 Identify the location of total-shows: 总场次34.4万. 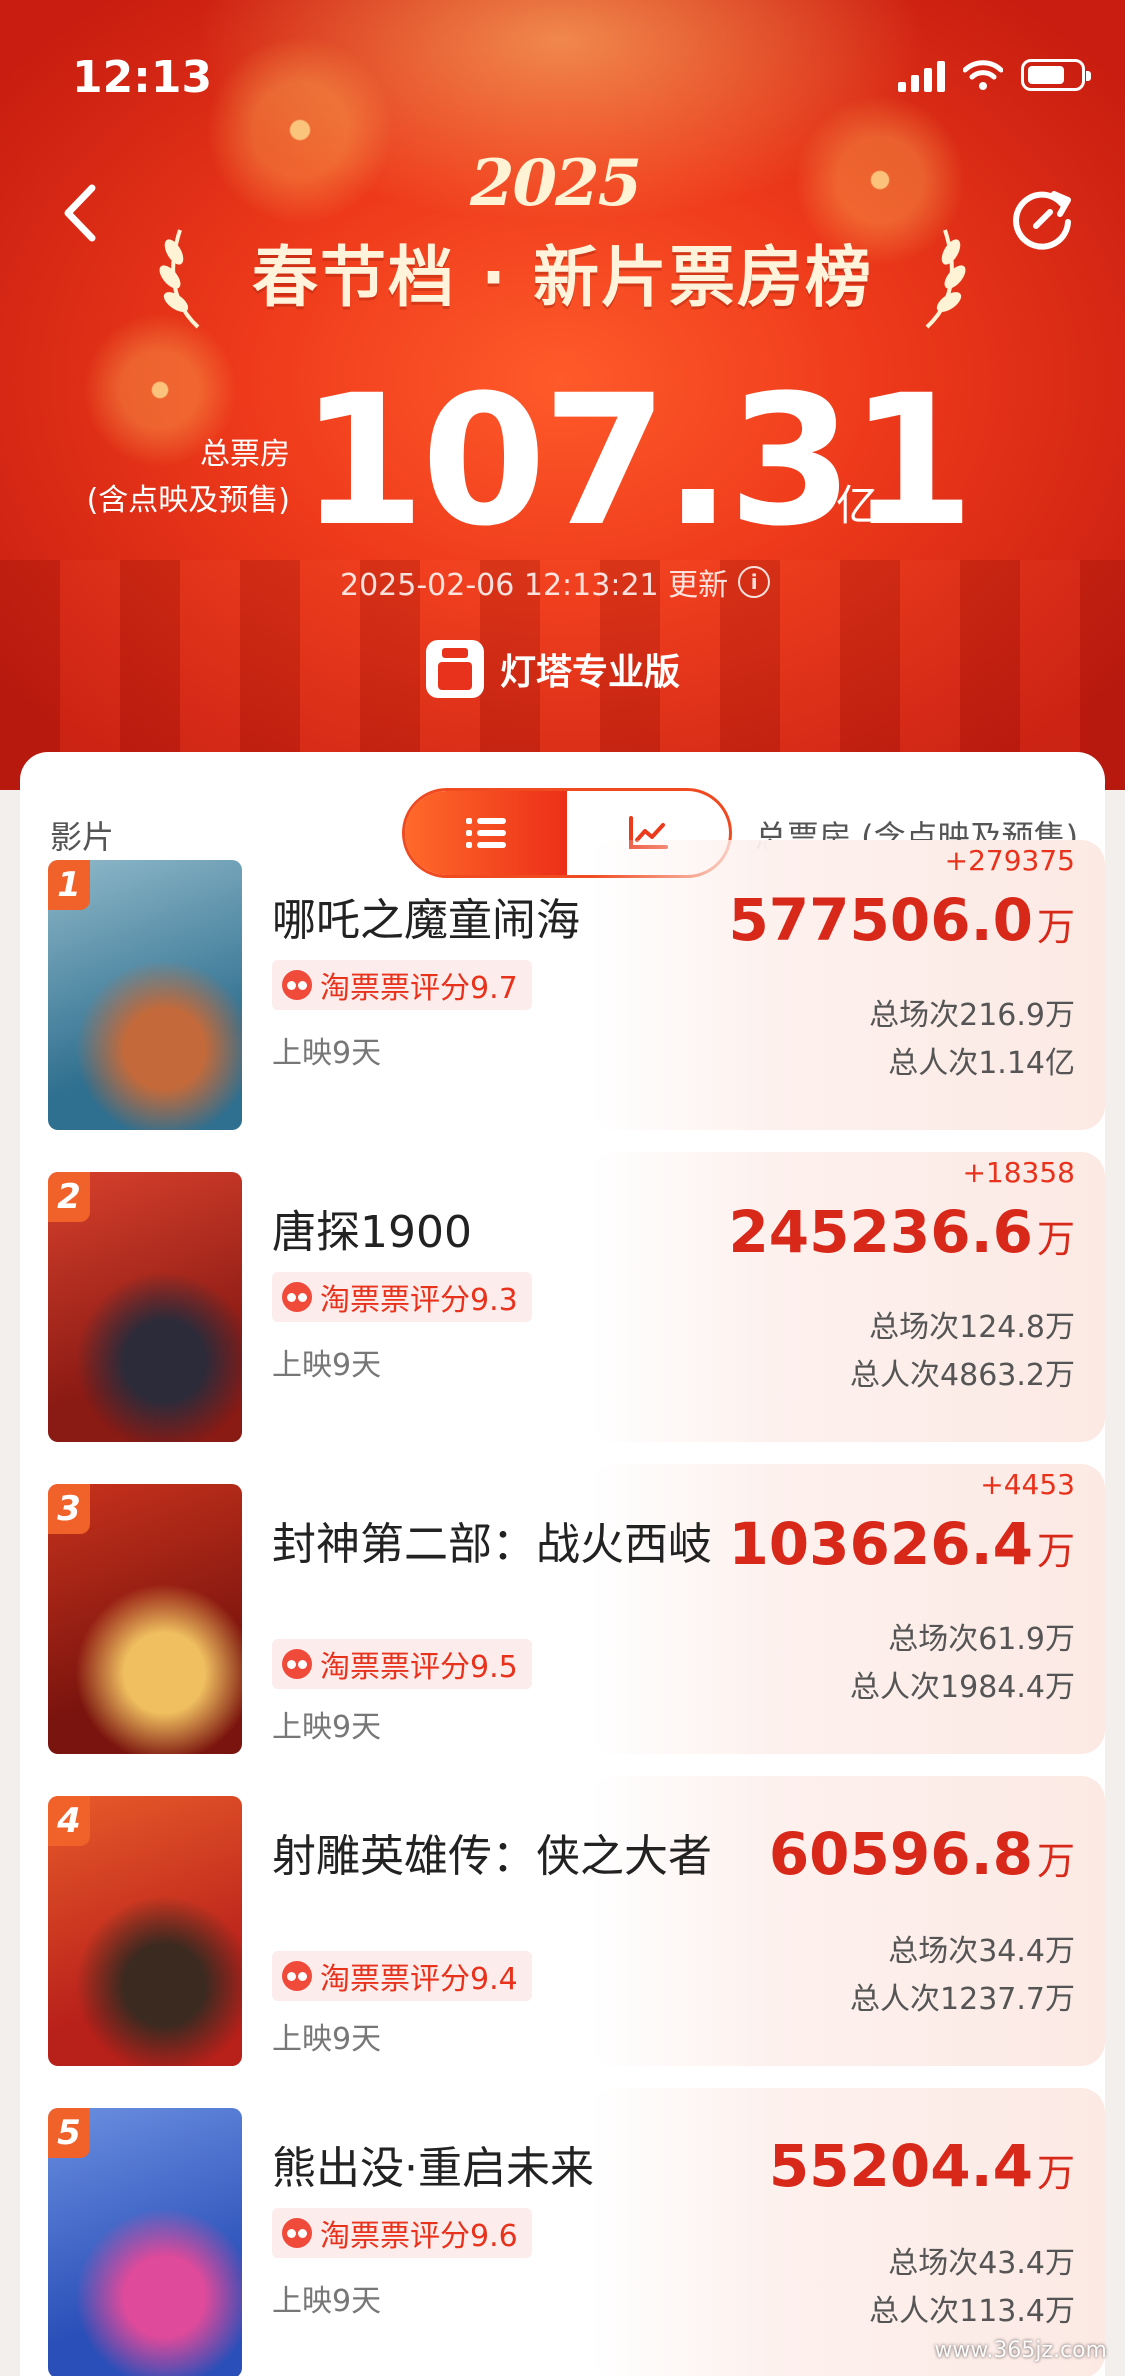
(981, 1951).